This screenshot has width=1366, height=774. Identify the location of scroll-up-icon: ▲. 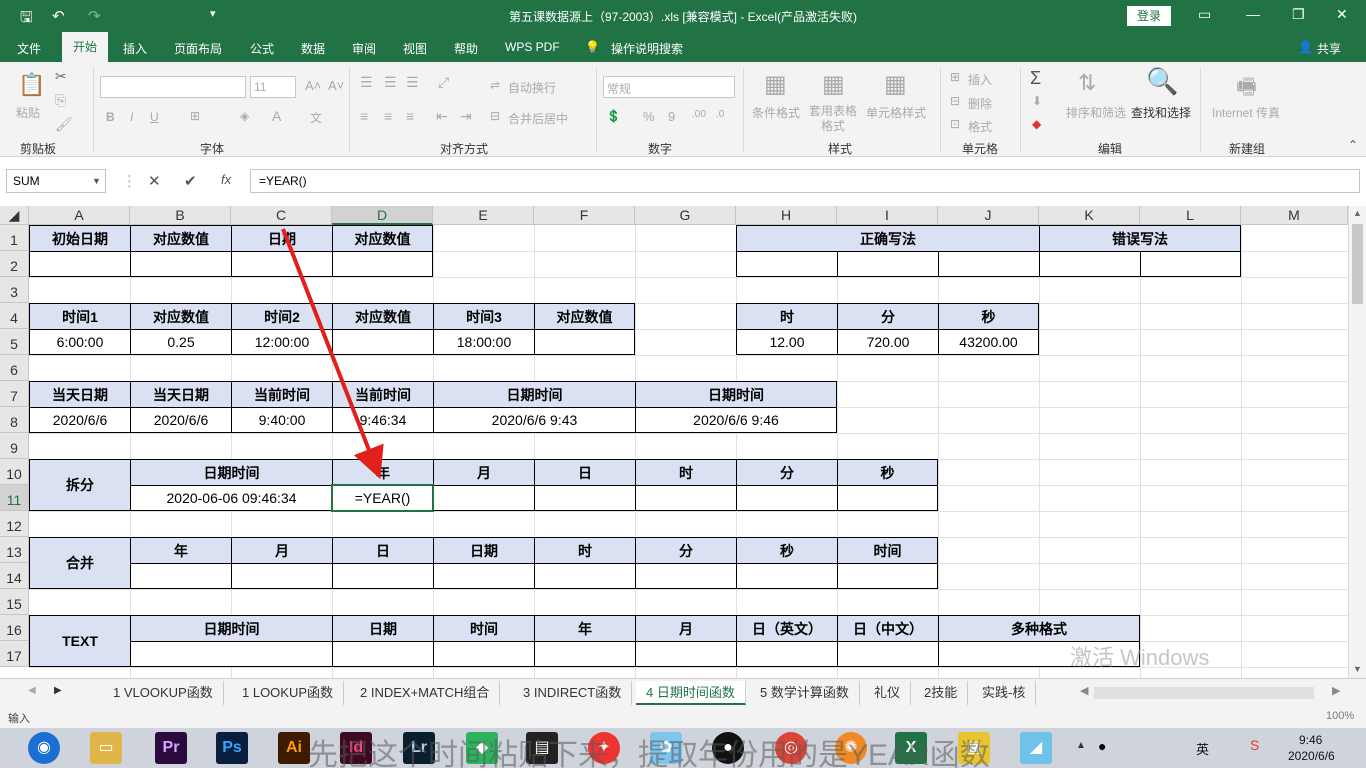
(1357, 213).